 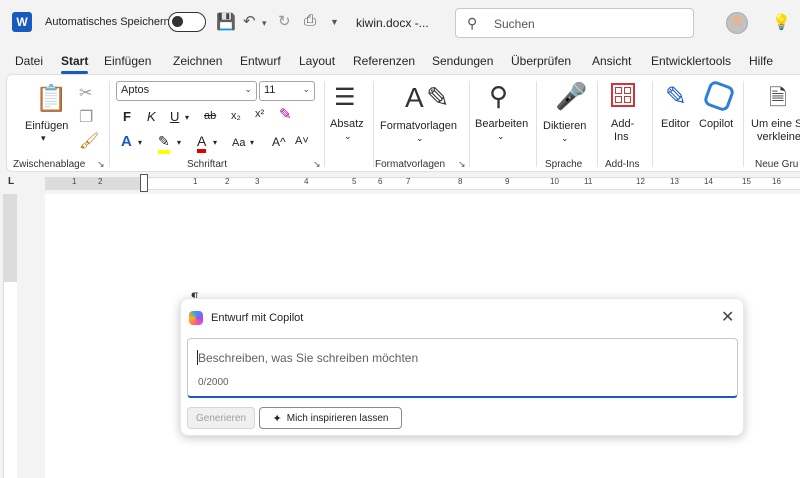 What do you see at coordinates (775, 124) in the screenshot?
I see `new-group-label-1: Um eine S` at bounding box center [775, 124].